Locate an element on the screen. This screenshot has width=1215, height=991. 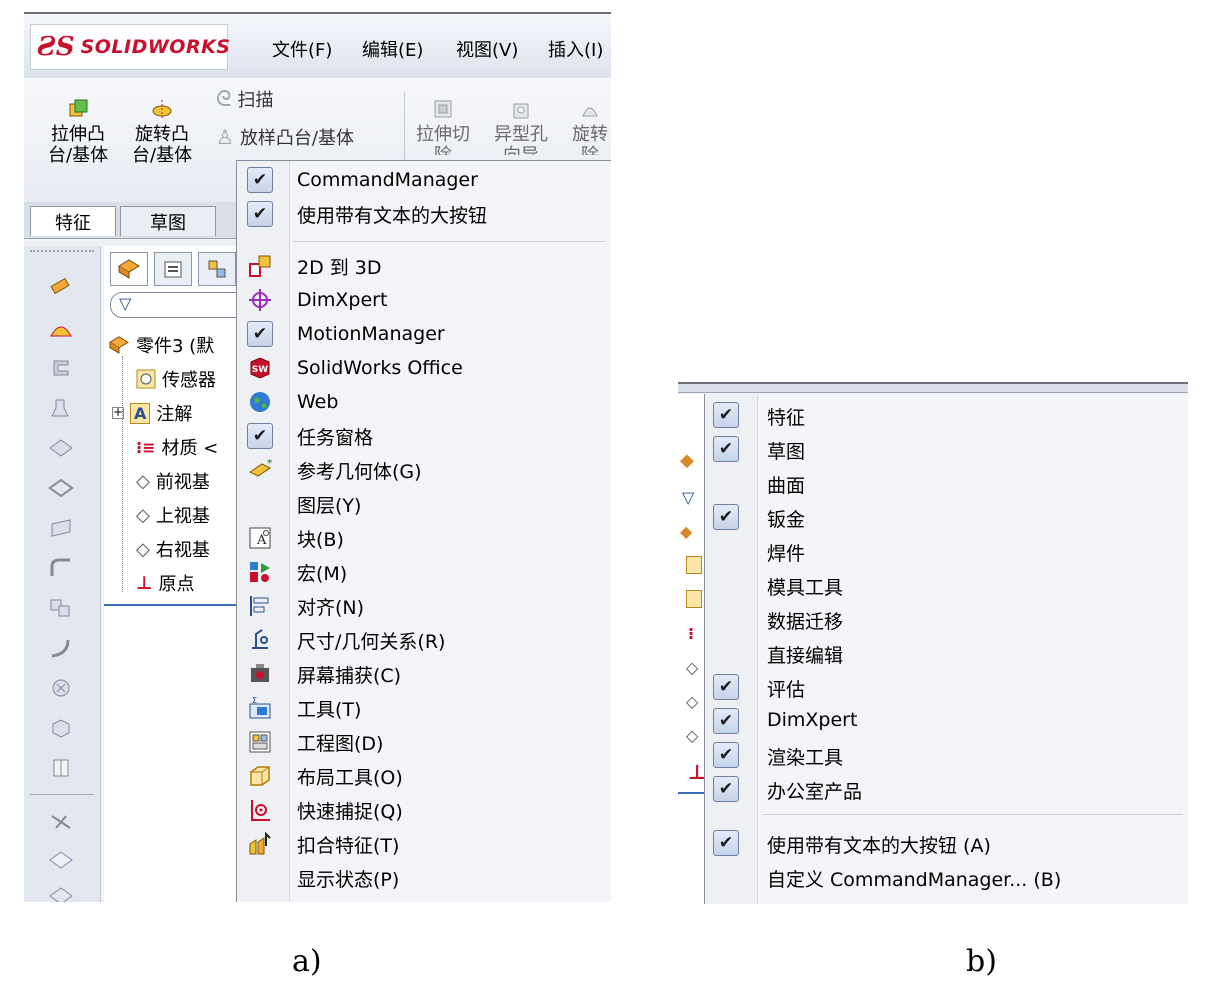
tree-right-plane-node: ◇ 右视基 is located at coordinates (173, 549).